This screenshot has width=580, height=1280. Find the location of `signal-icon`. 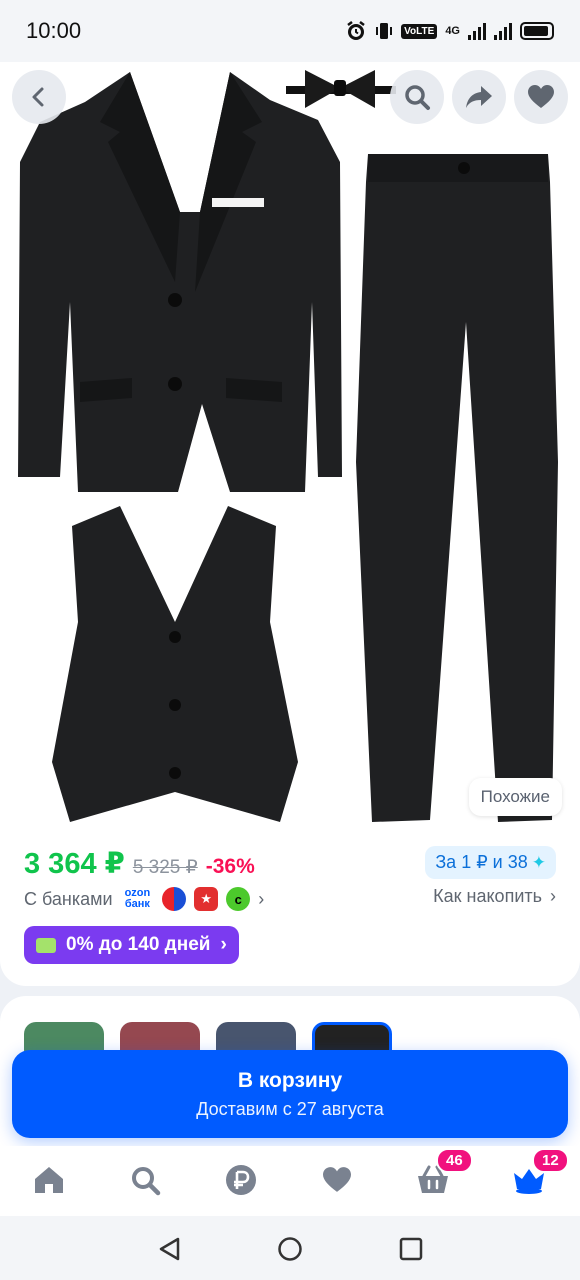

signal-icon is located at coordinates (477, 31).